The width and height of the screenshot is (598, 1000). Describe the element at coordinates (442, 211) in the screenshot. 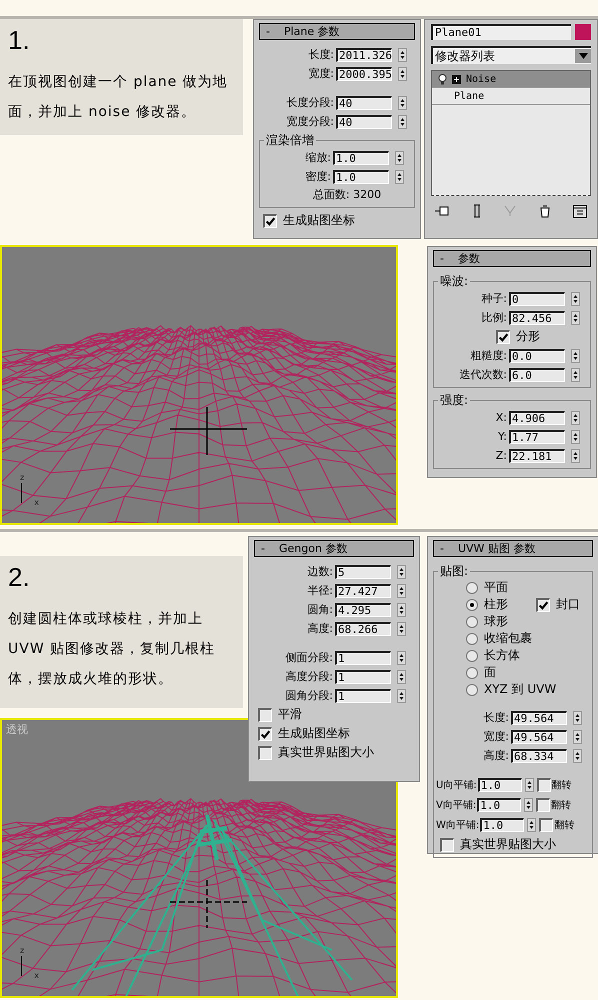

I see `pin-icon` at that location.